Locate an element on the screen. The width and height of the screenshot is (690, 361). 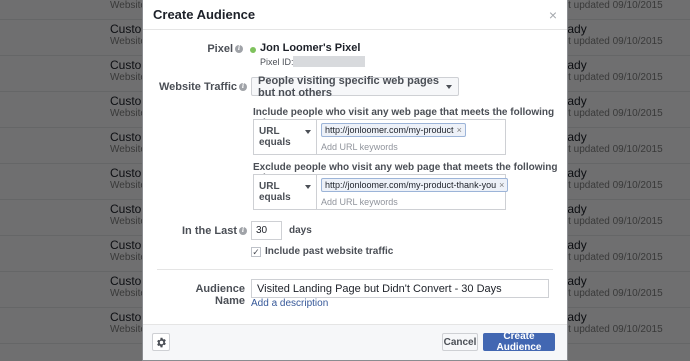
pixel-label: Pixel is located at coordinates (220, 49).